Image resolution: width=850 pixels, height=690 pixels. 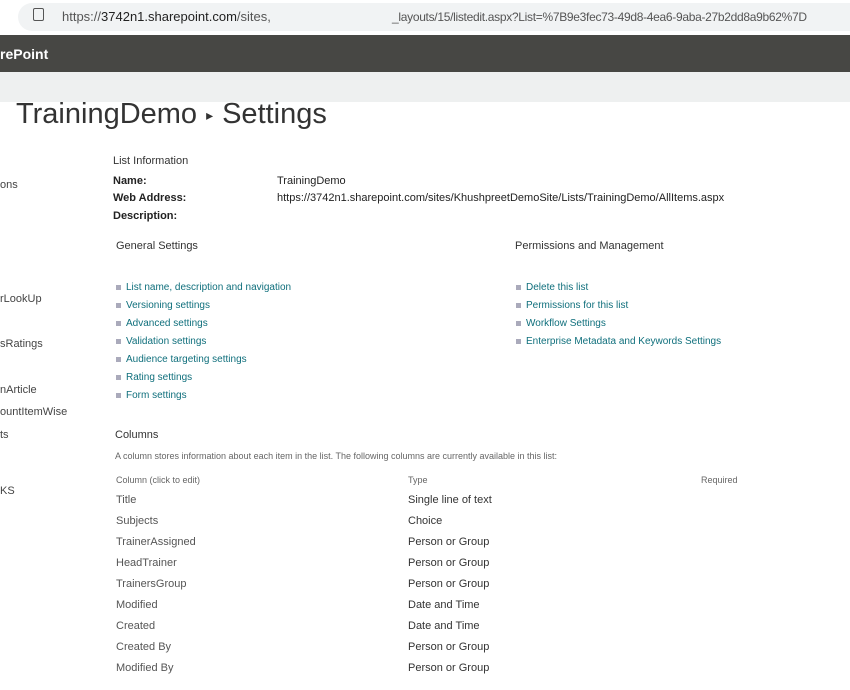 I want to click on list-info-heading: List Information, so click(x=151, y=161).